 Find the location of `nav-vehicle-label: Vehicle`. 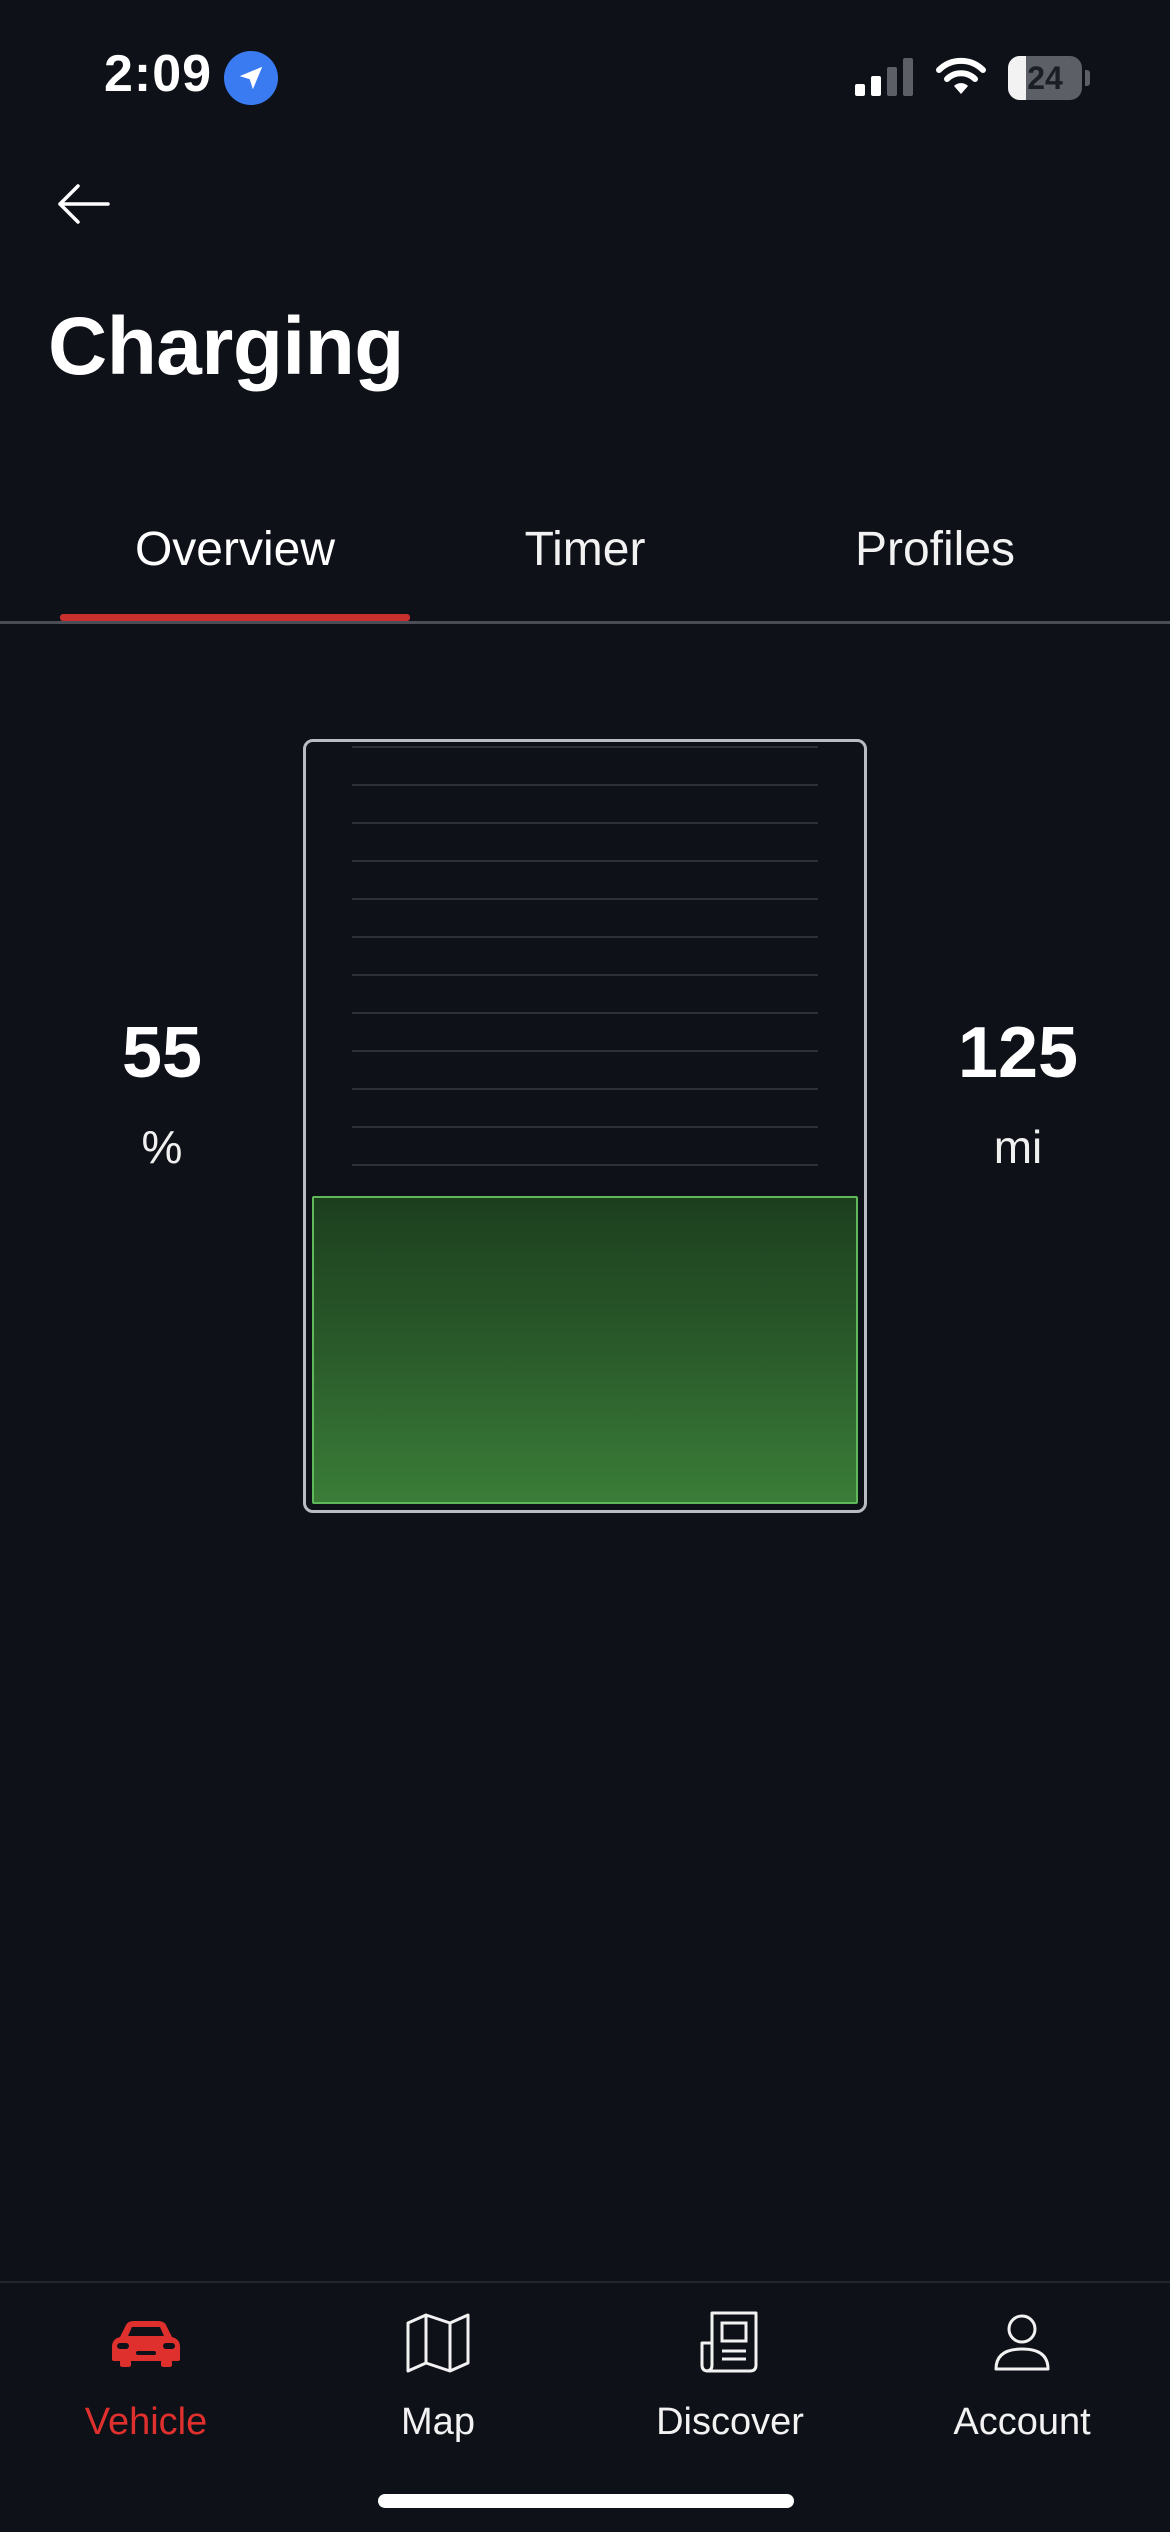

nav-vehicle-label: Vehicle is located at coordinates (146, 2422).